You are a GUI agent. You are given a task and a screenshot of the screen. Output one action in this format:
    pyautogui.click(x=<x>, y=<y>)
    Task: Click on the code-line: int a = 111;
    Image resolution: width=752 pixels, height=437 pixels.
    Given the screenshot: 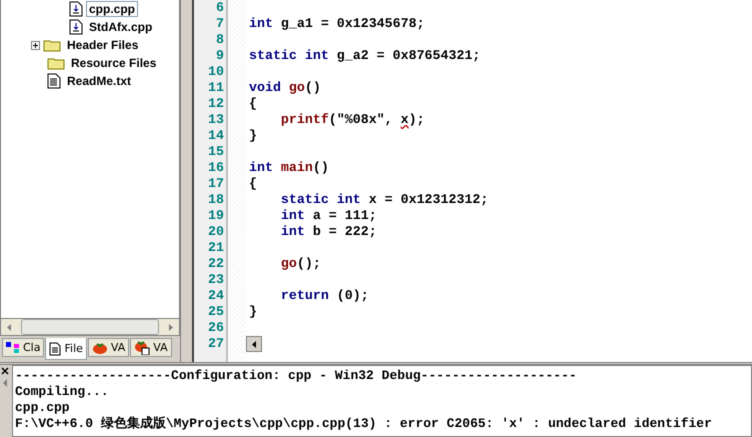 What is the action you would take?
    pyautogui.click(x=328, y=216)
    